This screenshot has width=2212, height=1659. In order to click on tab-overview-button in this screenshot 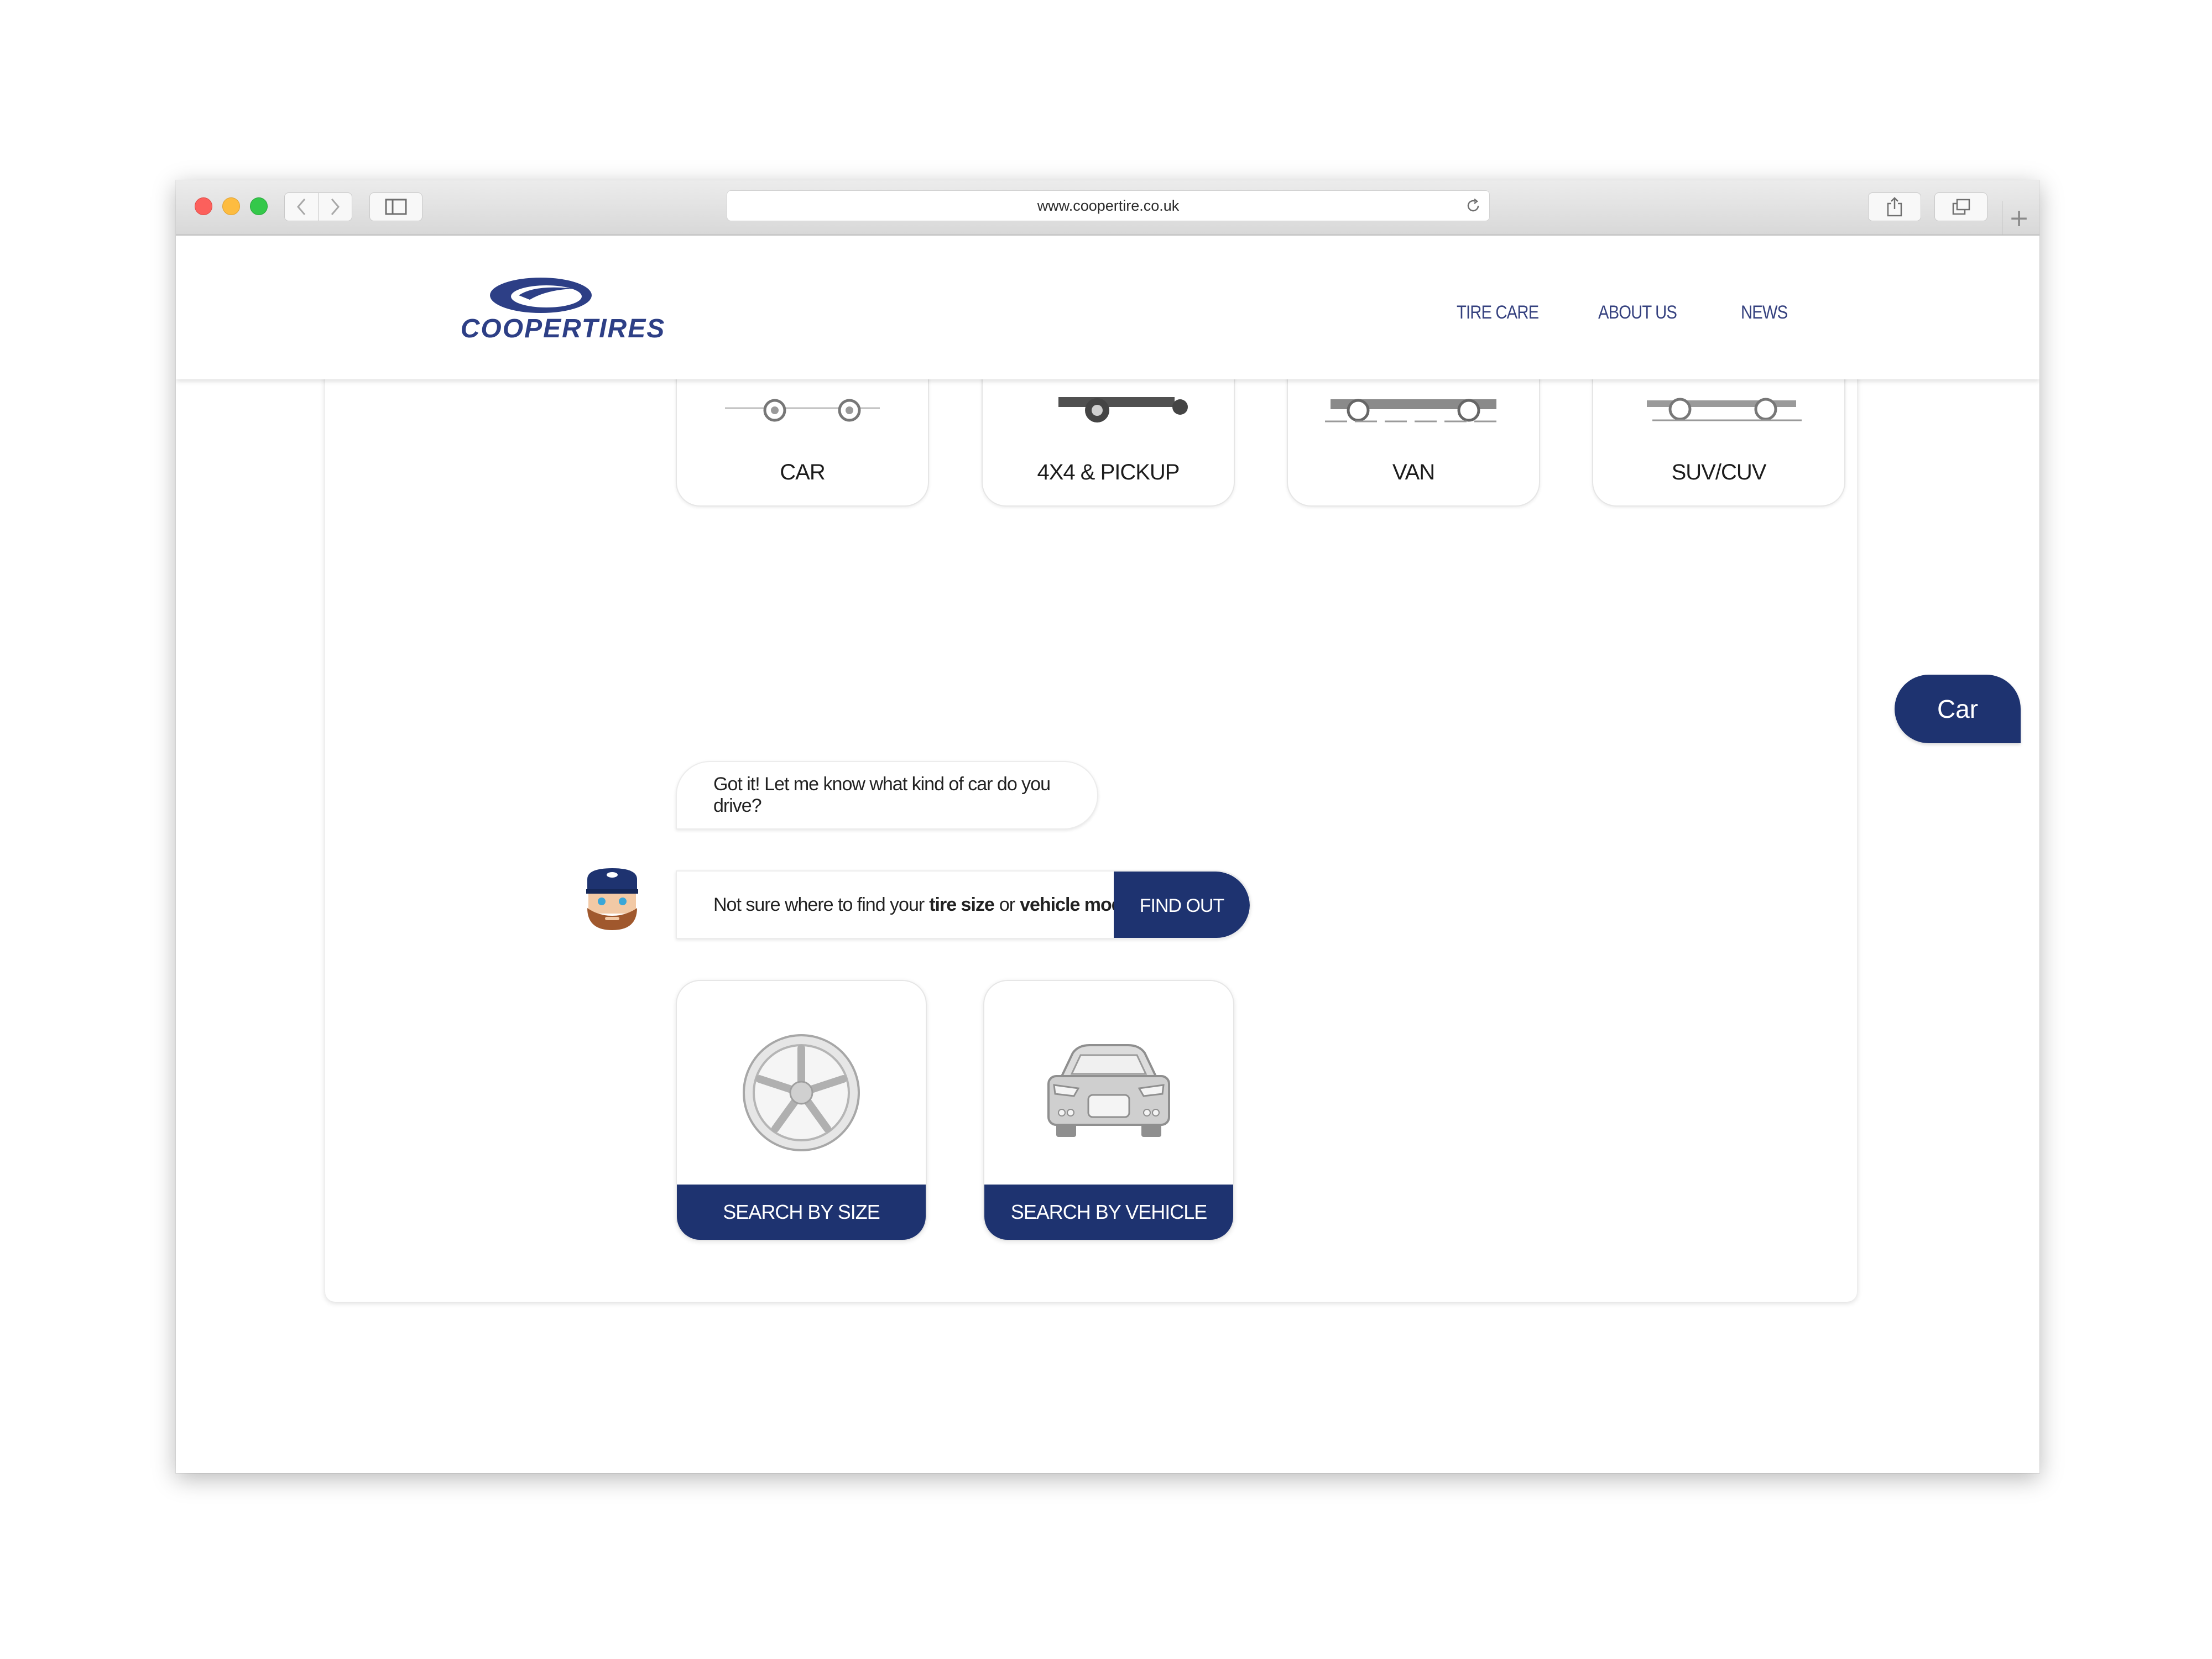, I will do `click(1961, 207)`.